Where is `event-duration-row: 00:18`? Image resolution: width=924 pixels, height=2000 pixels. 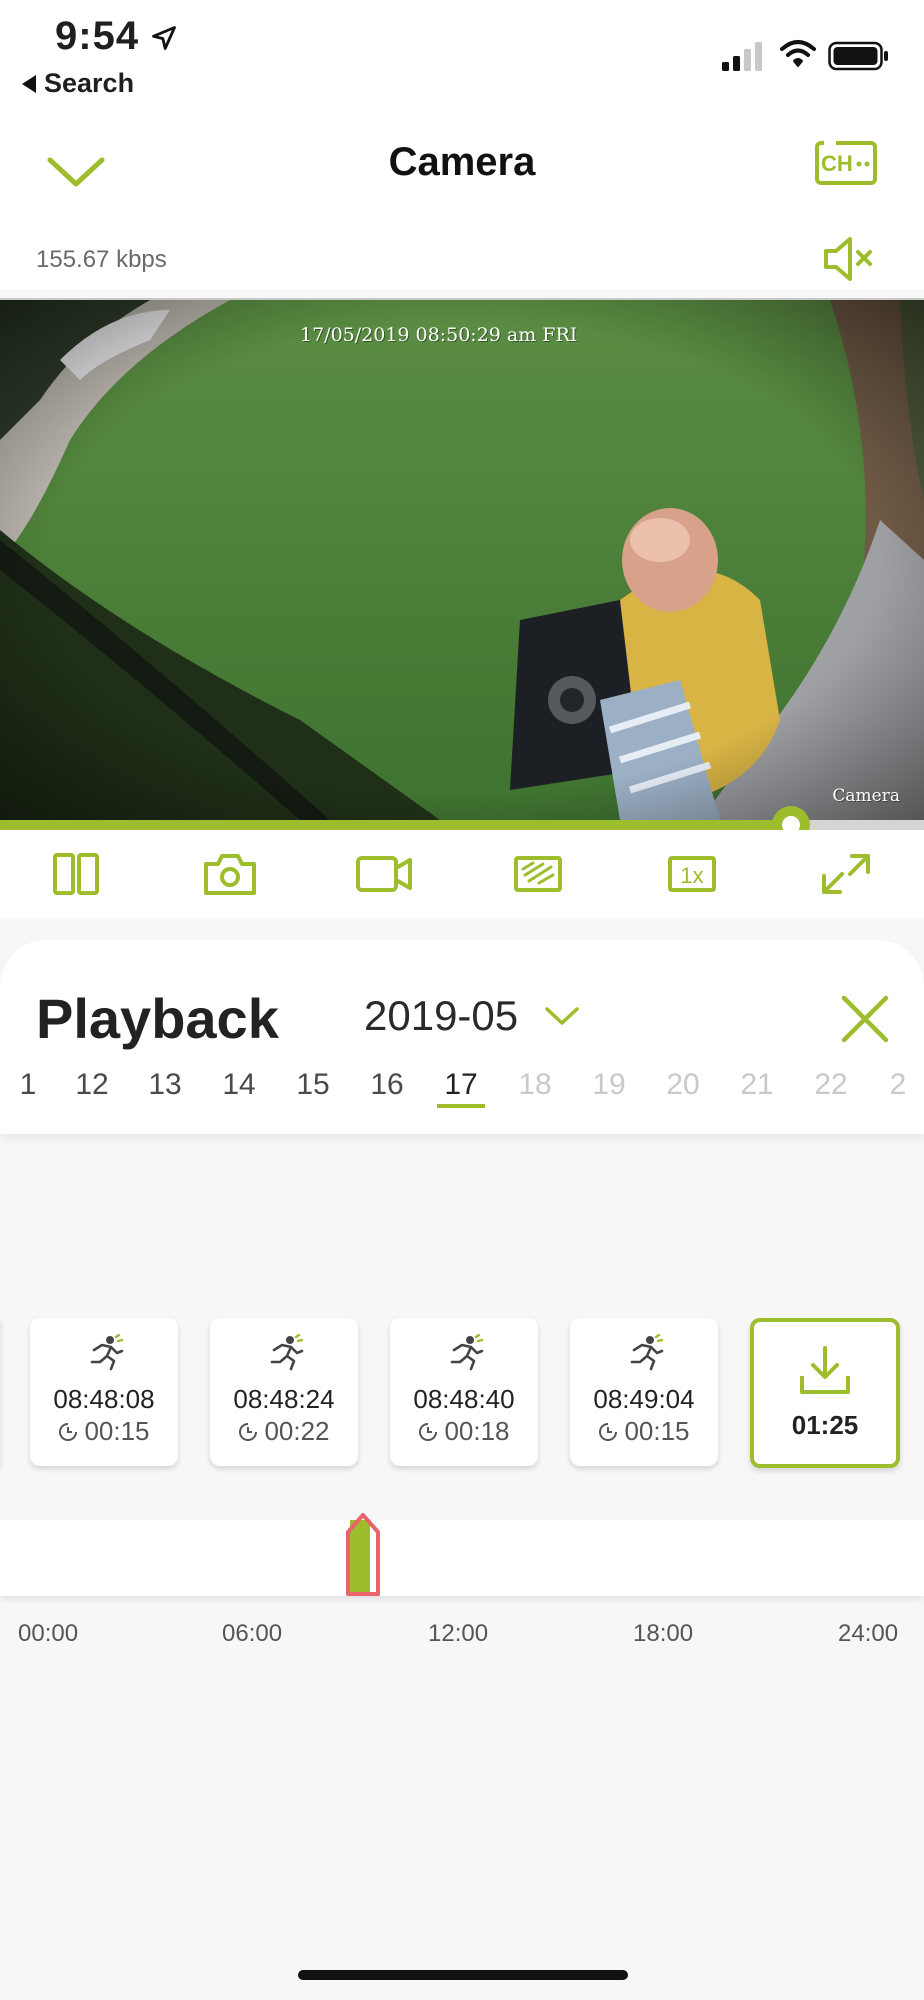
event-duration-row: 00:18 is located at coordinates (464, 1431).